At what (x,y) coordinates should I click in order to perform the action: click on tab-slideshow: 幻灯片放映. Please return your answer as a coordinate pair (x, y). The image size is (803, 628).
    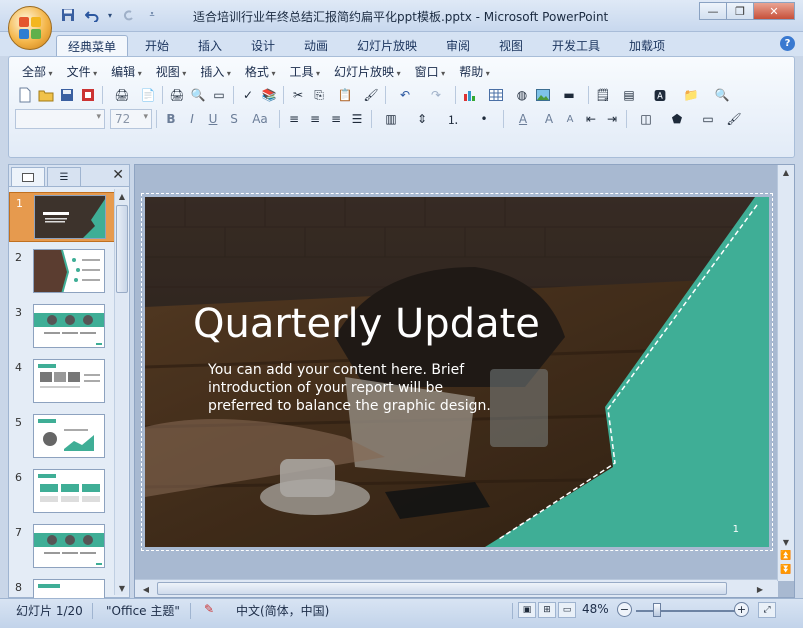
    Looking at the image, I should click on (387, 45).